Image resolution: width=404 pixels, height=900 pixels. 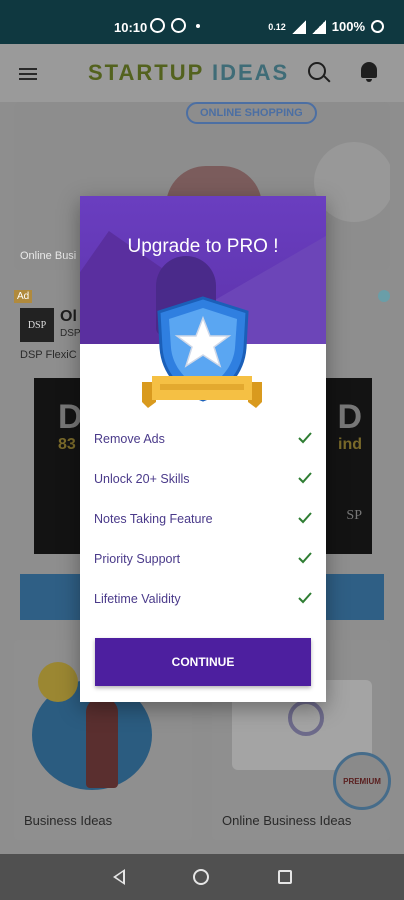 What do you see at coordinates (142, 479) in the screenshot?
I see `feature-label: Unlock 20+ Skills` at bounding box center [142, 479].